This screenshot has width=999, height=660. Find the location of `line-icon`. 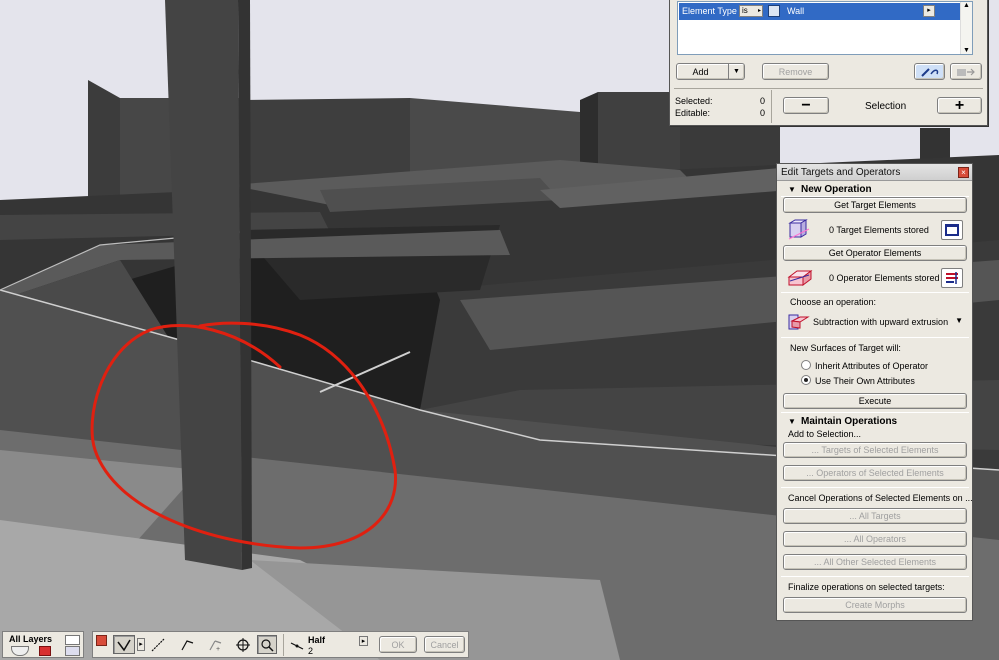

line-icon is located at coordinates (158, 644).